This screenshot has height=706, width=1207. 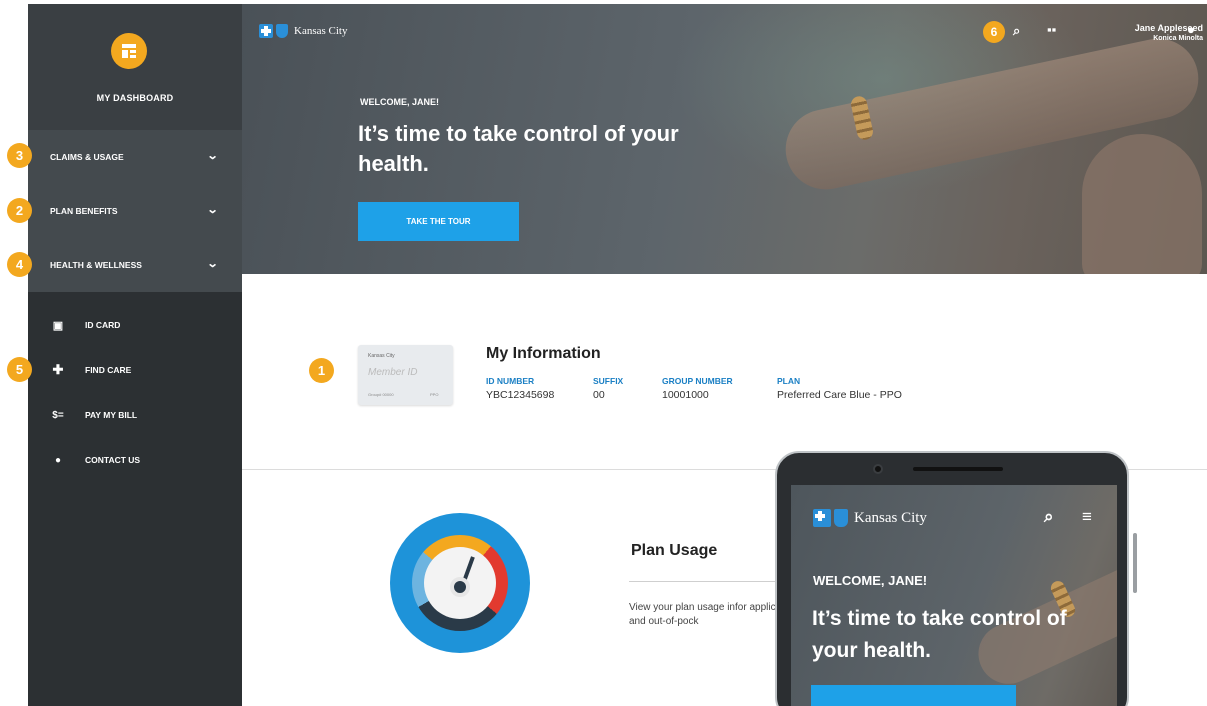 I want to click on sidebar-item-label: CLAIMS & USAGE, so click(x=87, y=157).